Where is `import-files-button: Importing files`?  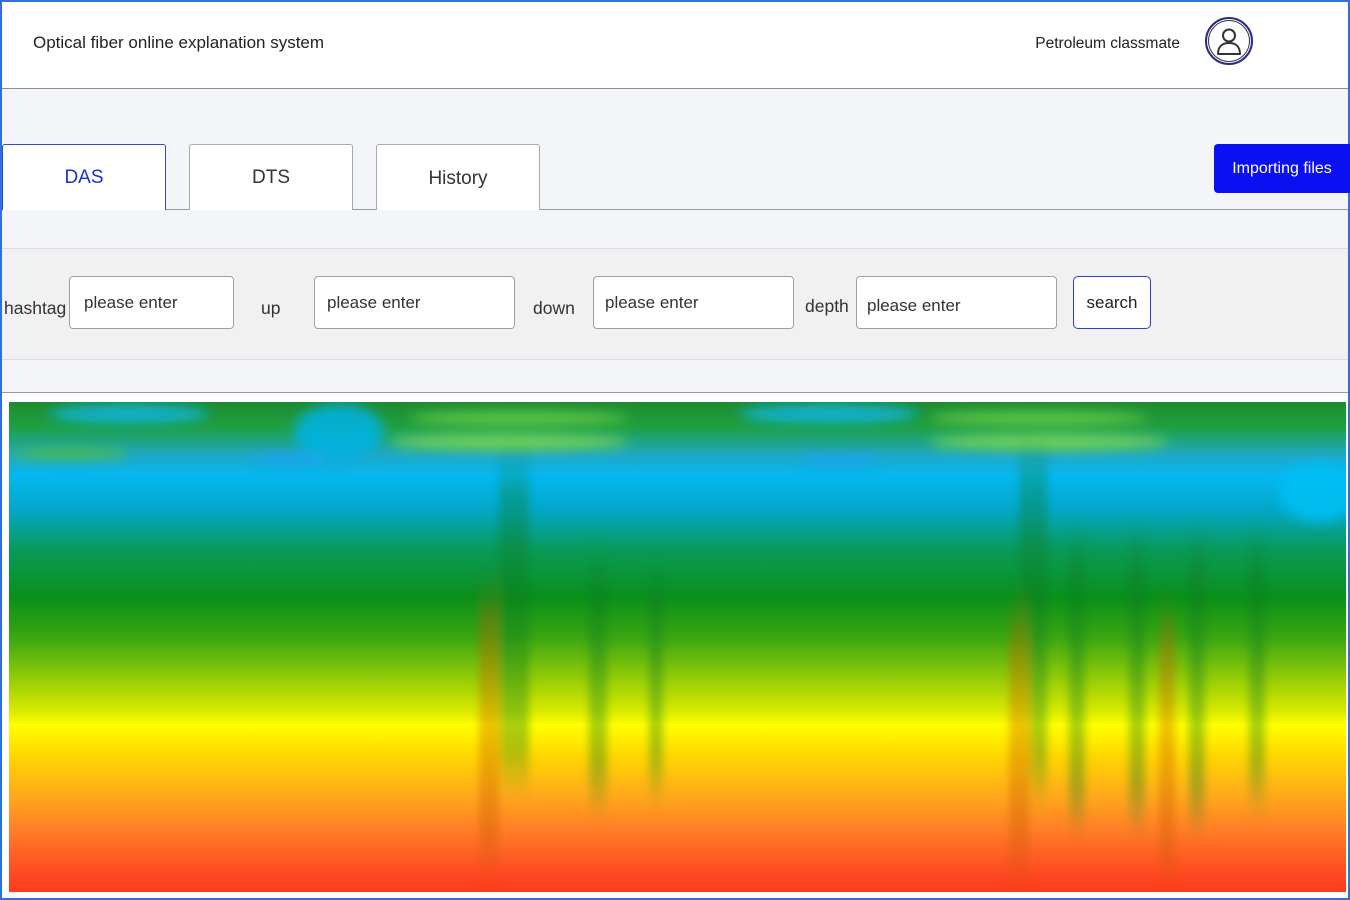
import-files-button: Importing files is located at coordinates (1282, 168).